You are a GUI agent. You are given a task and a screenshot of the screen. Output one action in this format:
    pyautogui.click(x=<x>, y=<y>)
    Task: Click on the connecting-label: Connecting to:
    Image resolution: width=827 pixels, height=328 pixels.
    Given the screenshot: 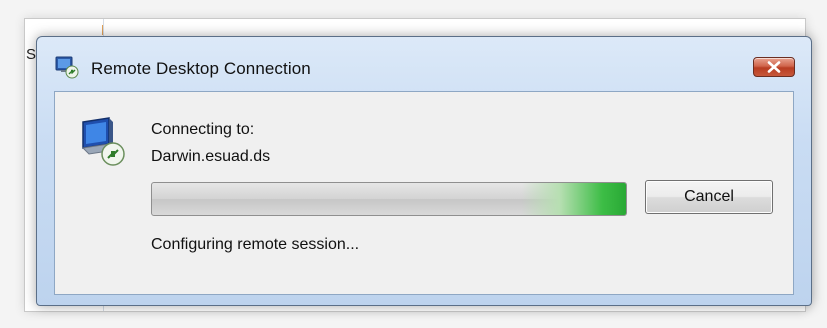 What is the action you would take?
    pyautogui.click(x=203, y=129)
    